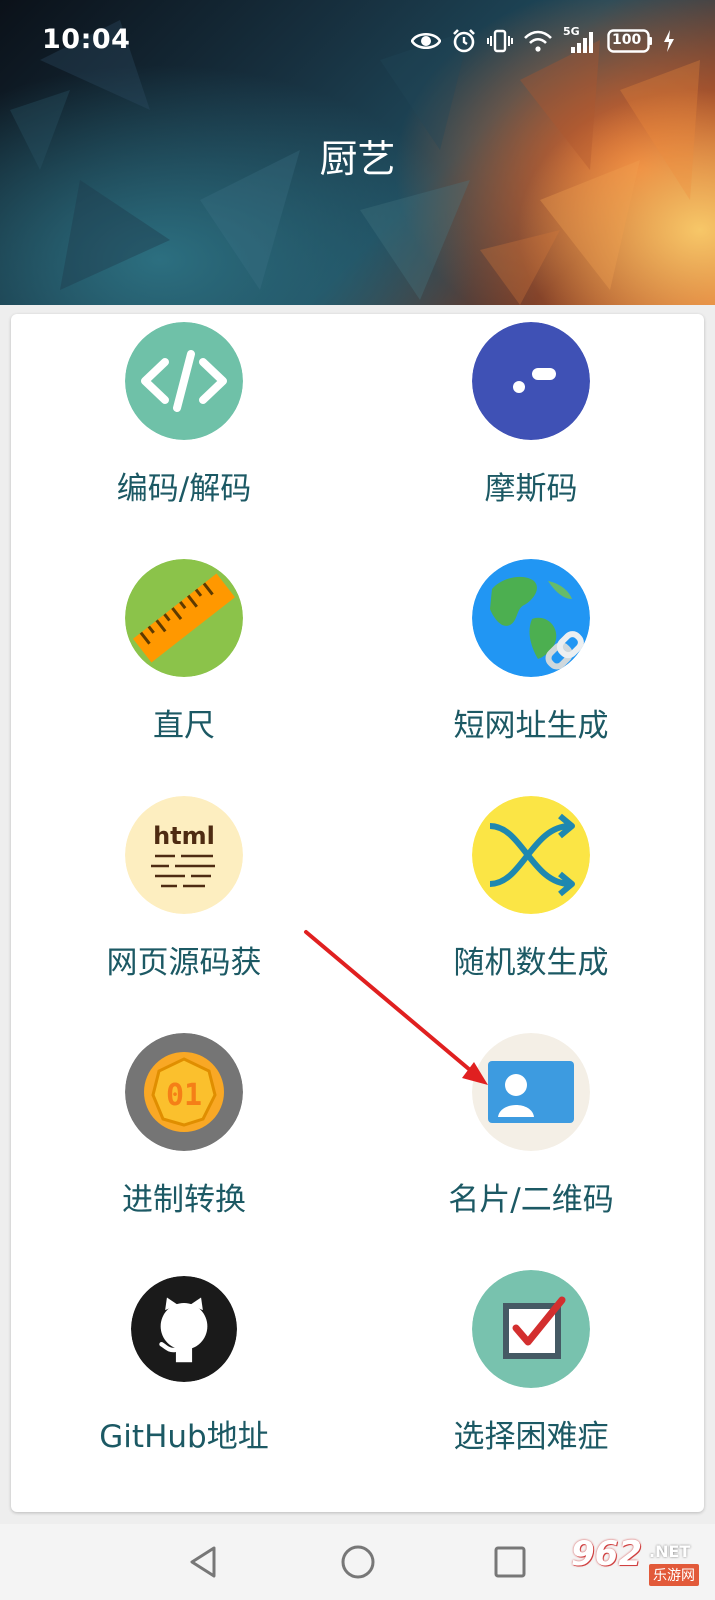 The height and width of the screenshot is (1600, 715). What do you see at coordinates (184, 1386) in the screenshot?
I see `tool-github-address: GitHub地址` at bounding box center [184, 1386].